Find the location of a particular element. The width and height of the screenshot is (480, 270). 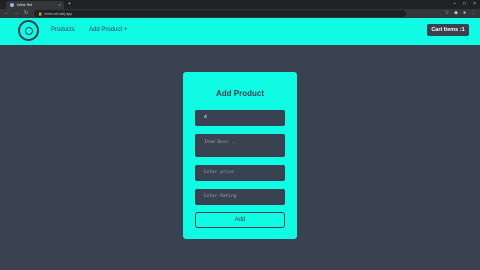

reload-icon: ↻ is located at coordinates (26, 13).